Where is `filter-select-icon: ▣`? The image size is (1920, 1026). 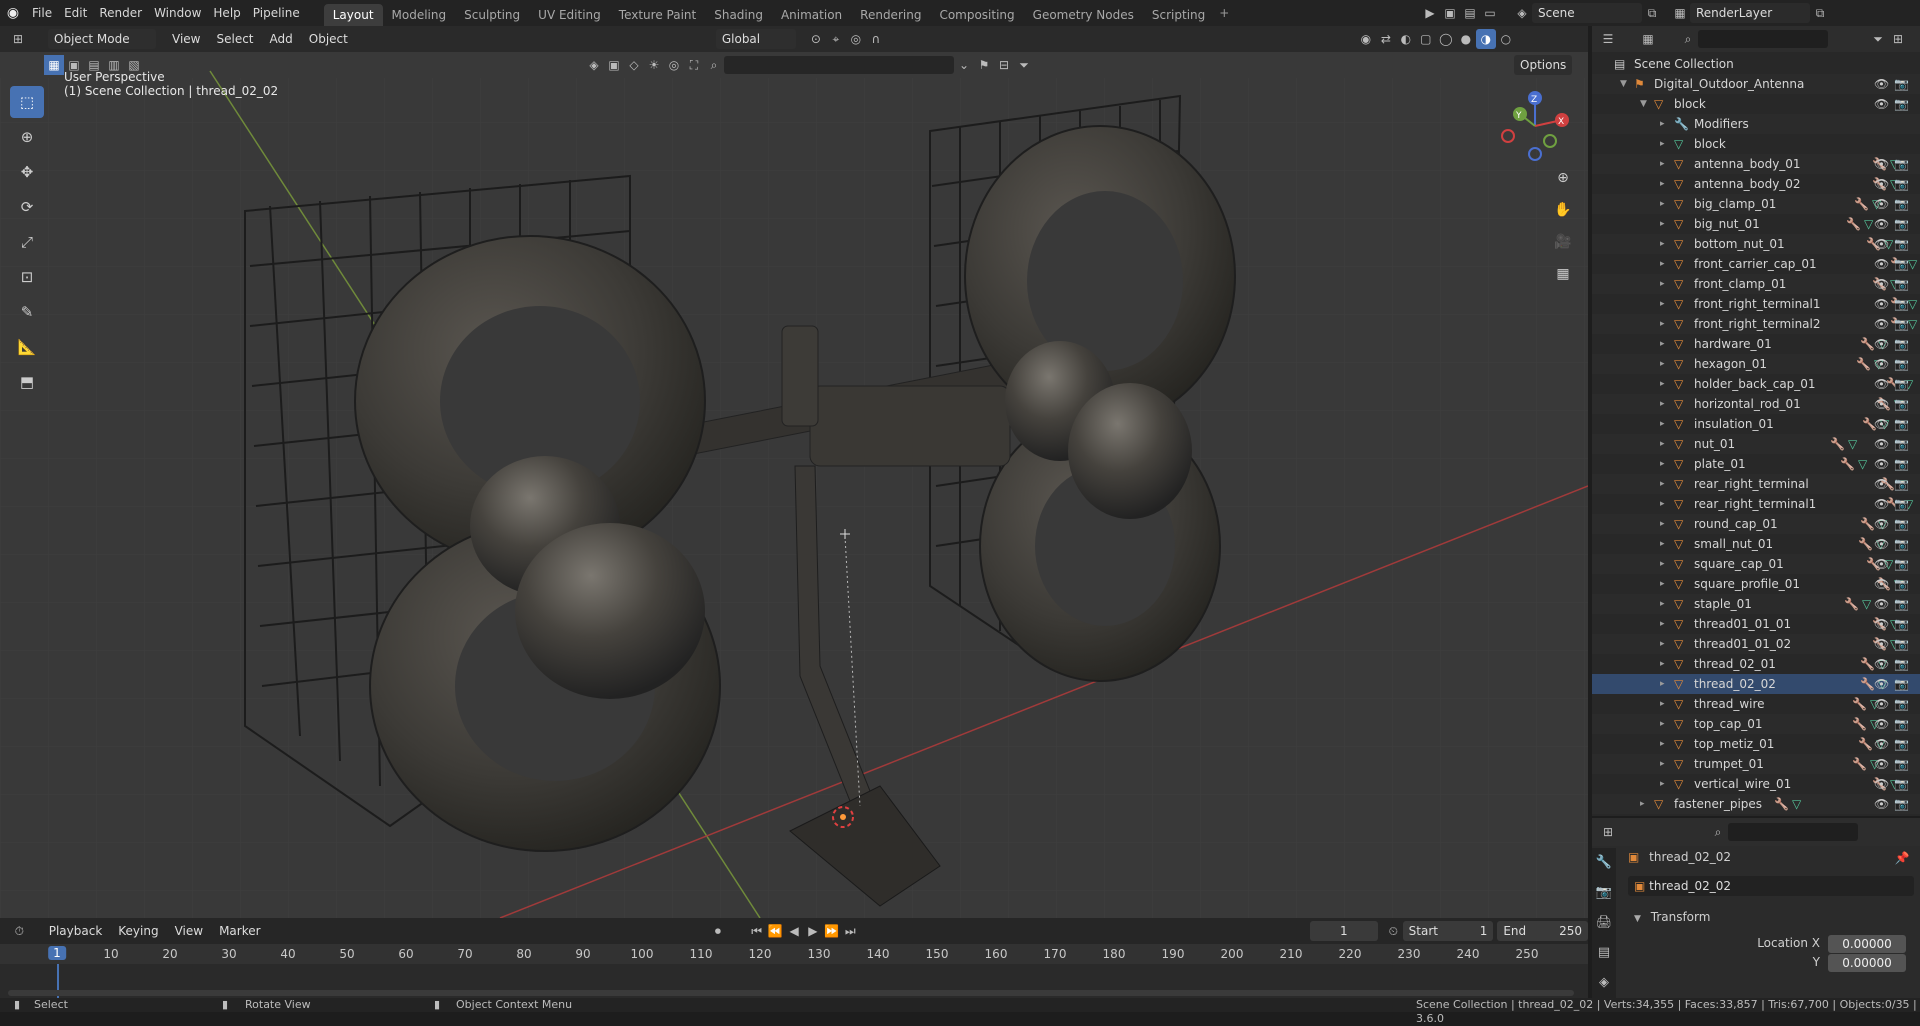 filter-select-icon: ▣ is located at coordinates (614, 65).